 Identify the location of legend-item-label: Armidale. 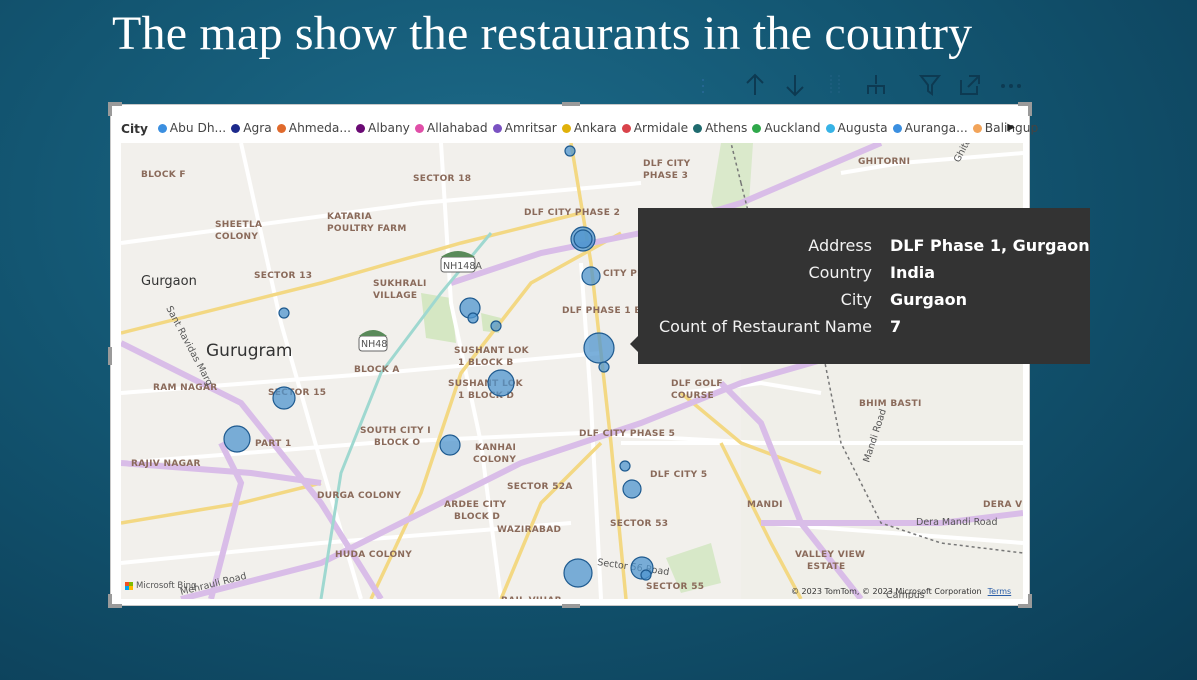
(661, 128).